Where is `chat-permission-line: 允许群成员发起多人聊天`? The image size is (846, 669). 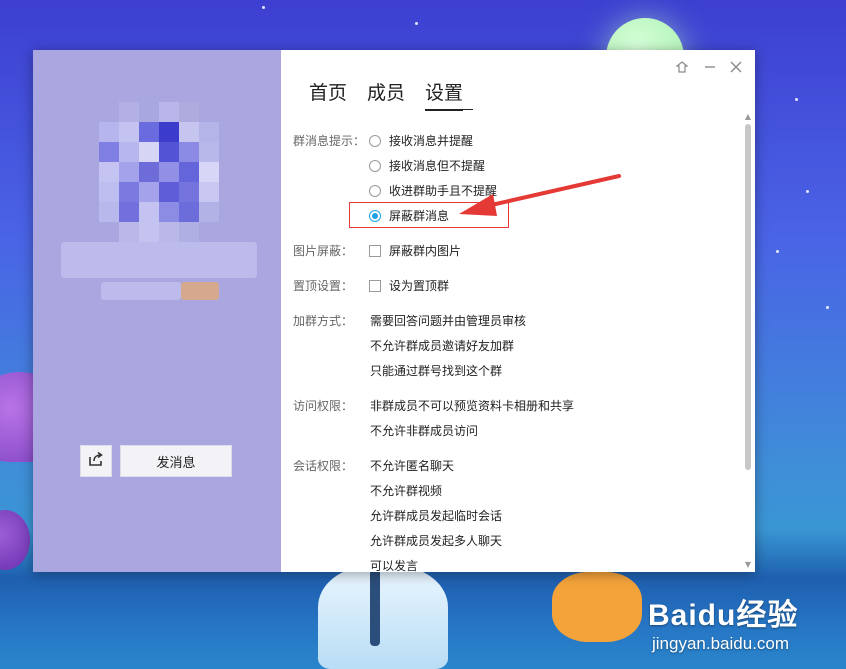 chat-permission-line: 允许群成员发起多人聊天 is located at coordinates (436, 541).